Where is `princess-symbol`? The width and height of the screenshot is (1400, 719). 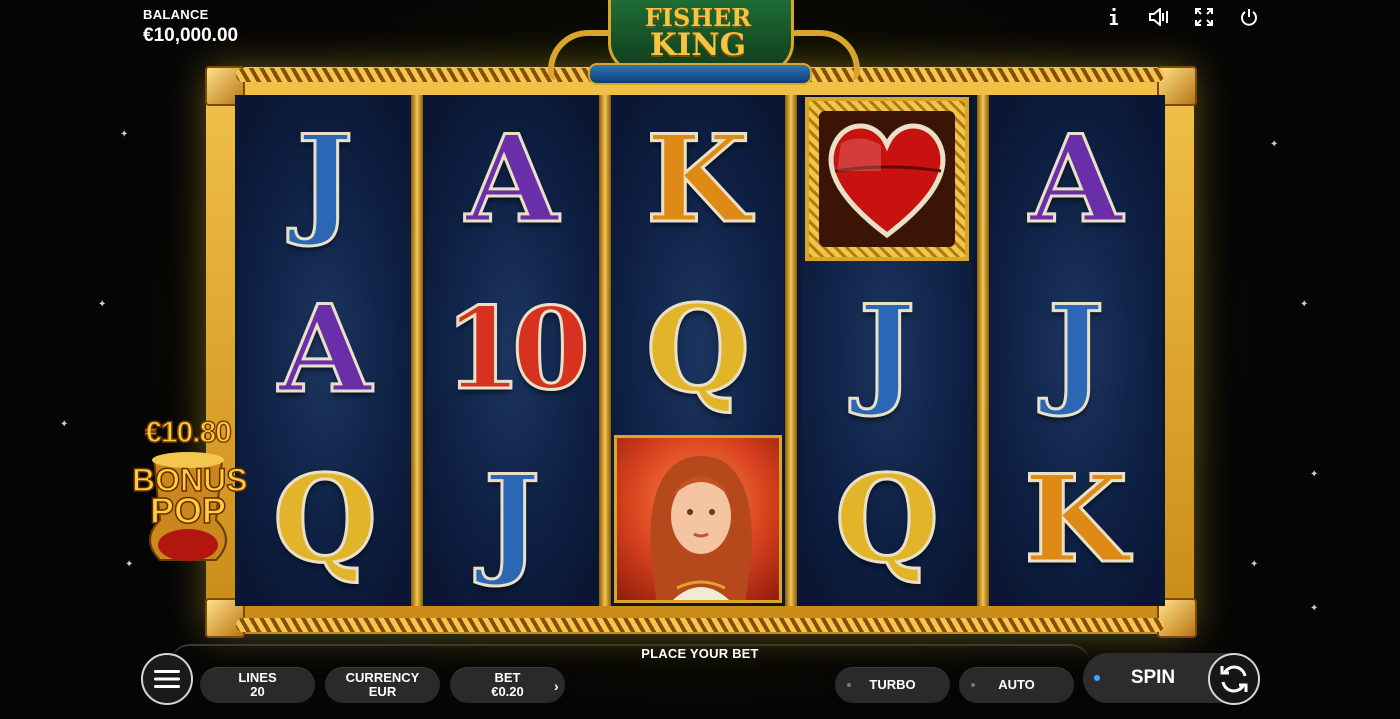 princess-symbol is located at coordinates (698, 519).